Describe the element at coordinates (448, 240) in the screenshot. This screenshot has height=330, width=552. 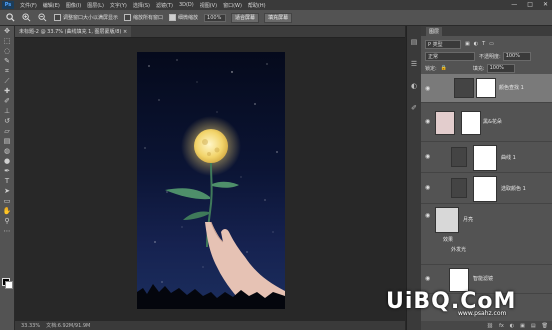
I see `effects-label: 效果` at that location.